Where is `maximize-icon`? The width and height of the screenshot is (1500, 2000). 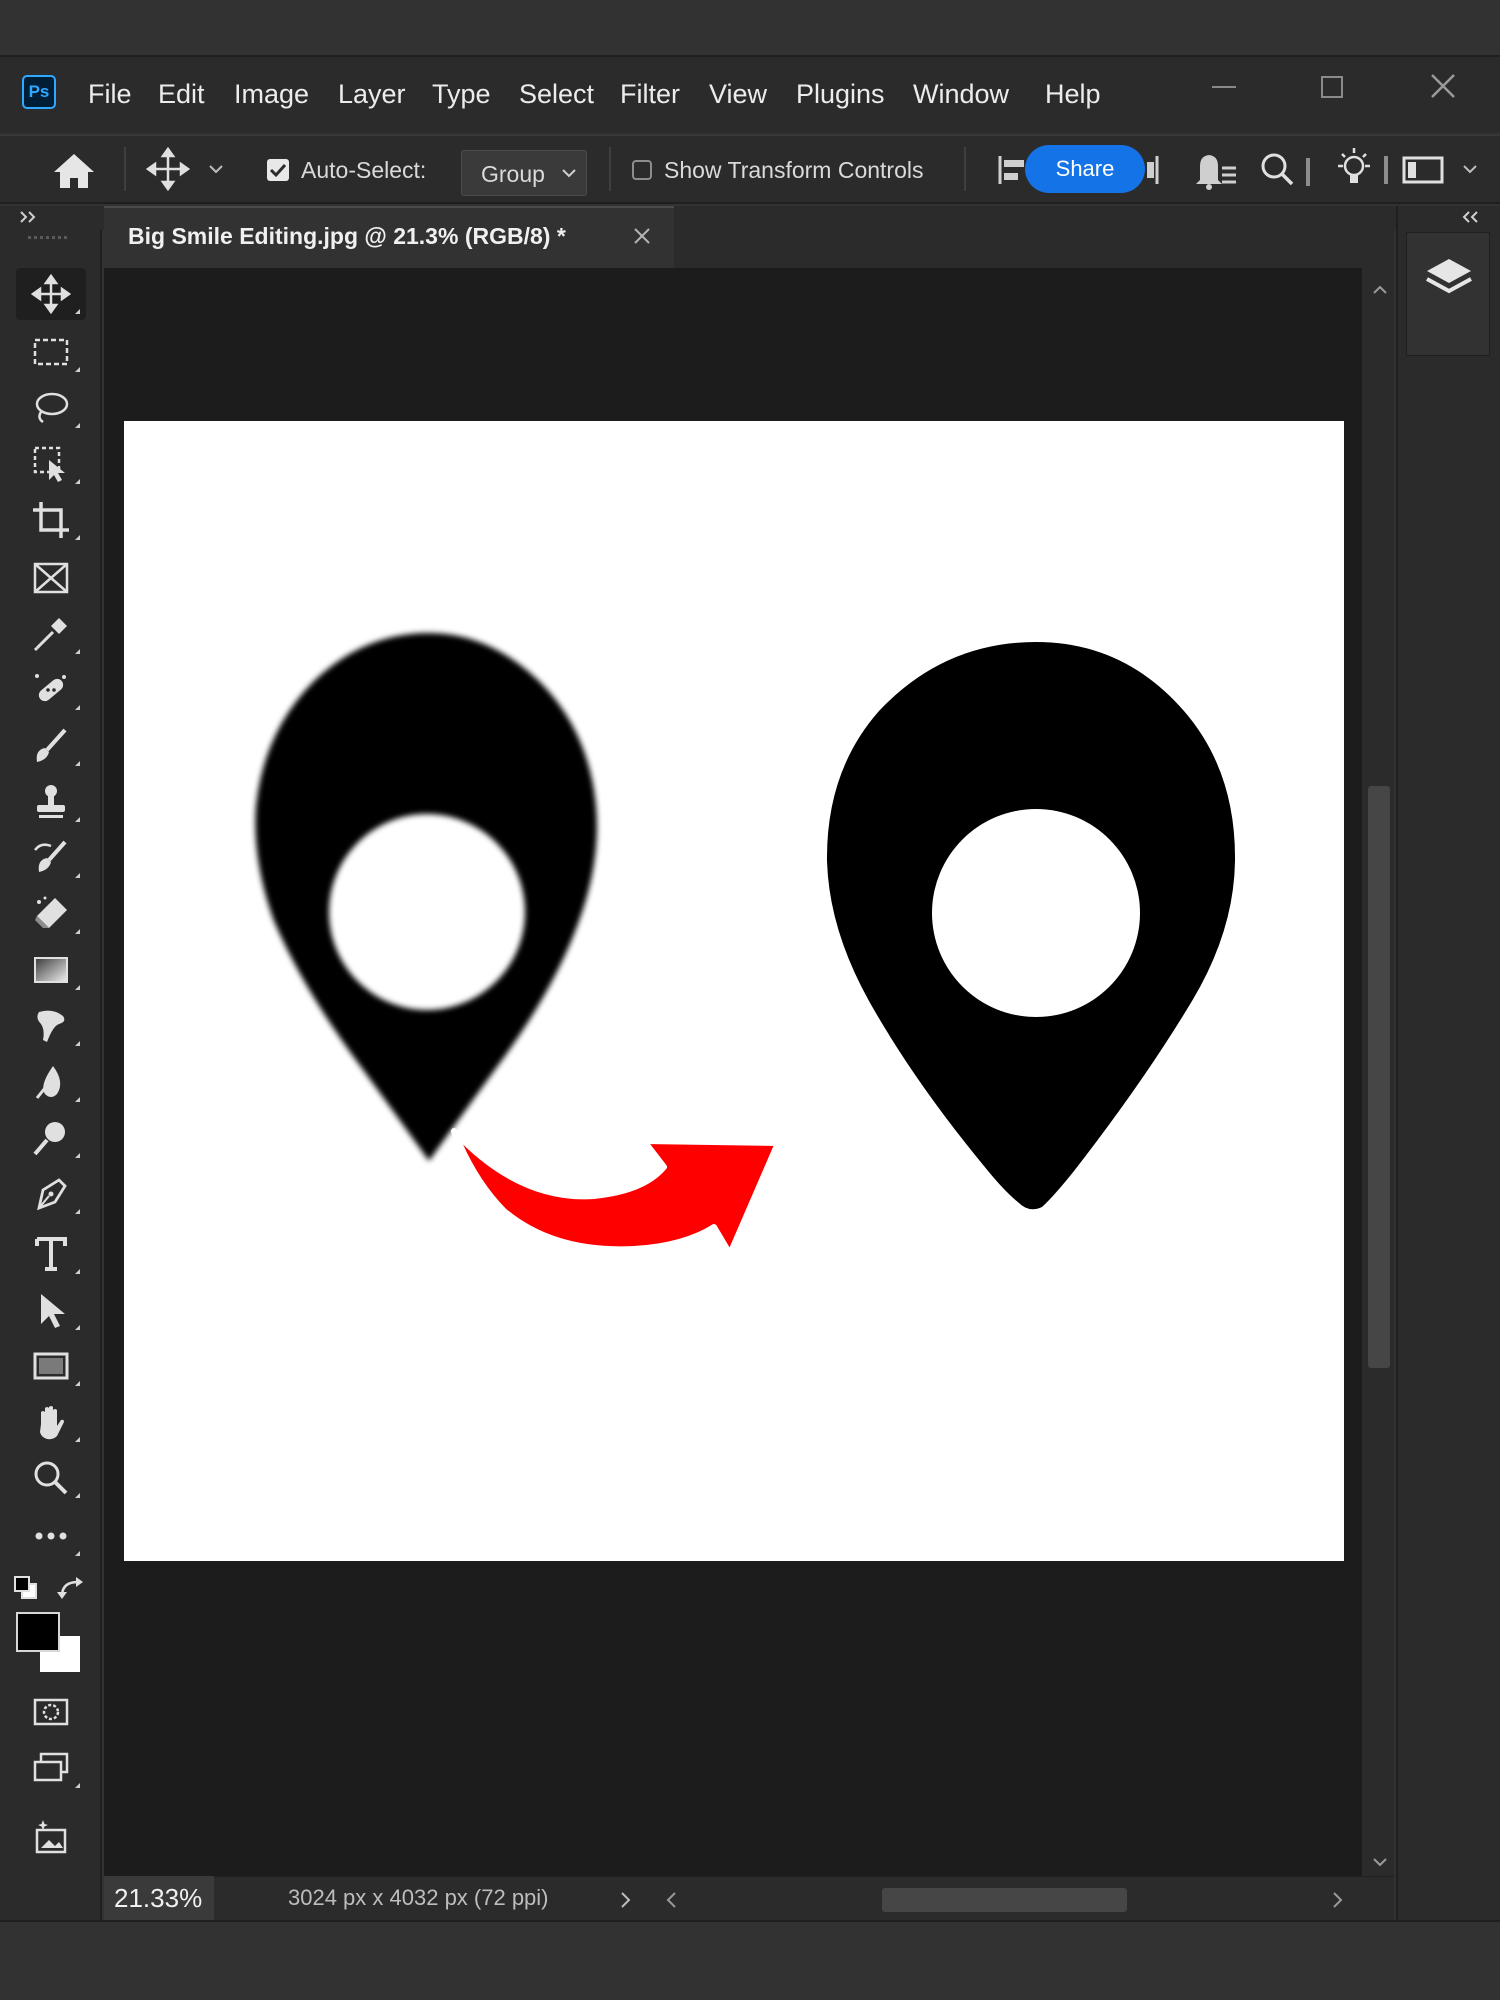
maximize-icon is located at coordinates (1332, 87).